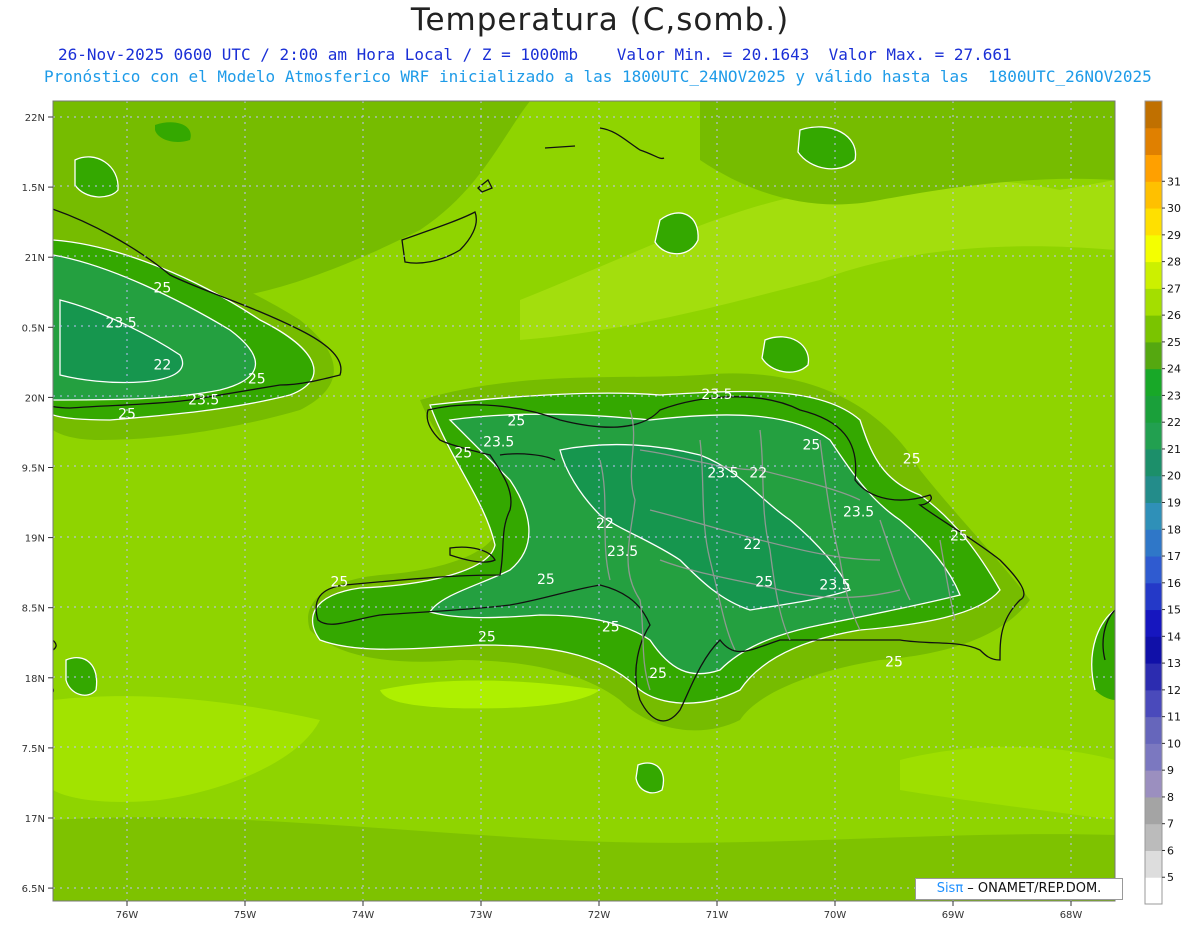 Image resolution: width=1200 pixels, height=927 pixels. I want to click on lat-tick-label: 8.5N, so click(33, 609).